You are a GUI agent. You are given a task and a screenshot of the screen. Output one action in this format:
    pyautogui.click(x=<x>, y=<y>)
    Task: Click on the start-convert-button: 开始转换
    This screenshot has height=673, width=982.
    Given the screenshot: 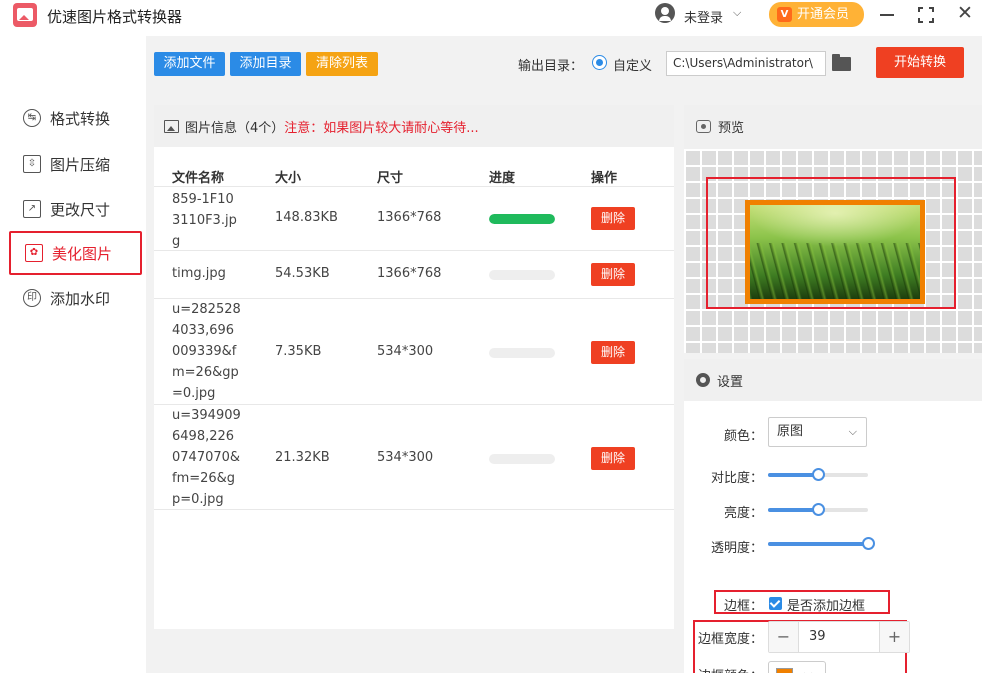 What is the action you would take?
    pyautogui.click(x=920, y=62)
    